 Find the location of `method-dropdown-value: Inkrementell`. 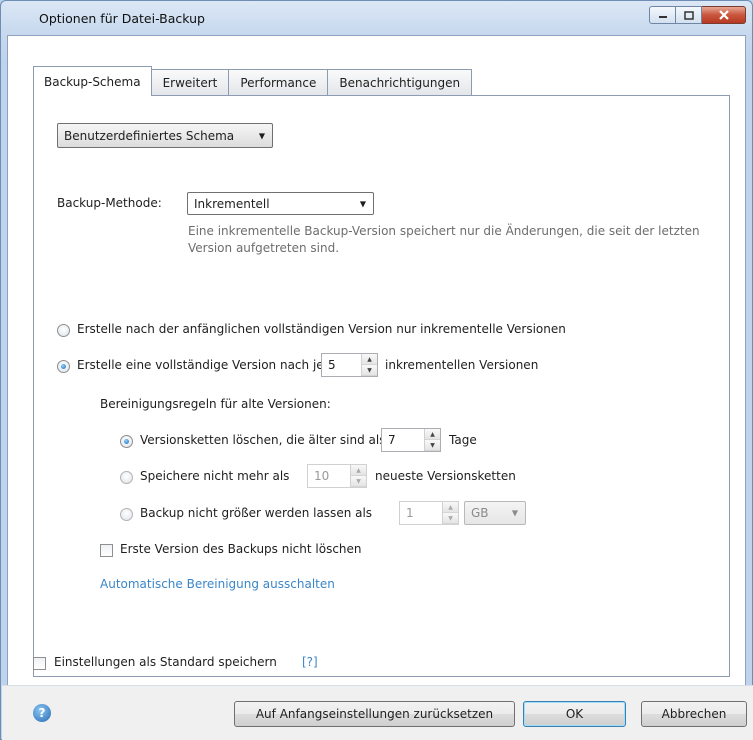

method-dropdown-value: Inkrementell is located at coordinates (232, 203).